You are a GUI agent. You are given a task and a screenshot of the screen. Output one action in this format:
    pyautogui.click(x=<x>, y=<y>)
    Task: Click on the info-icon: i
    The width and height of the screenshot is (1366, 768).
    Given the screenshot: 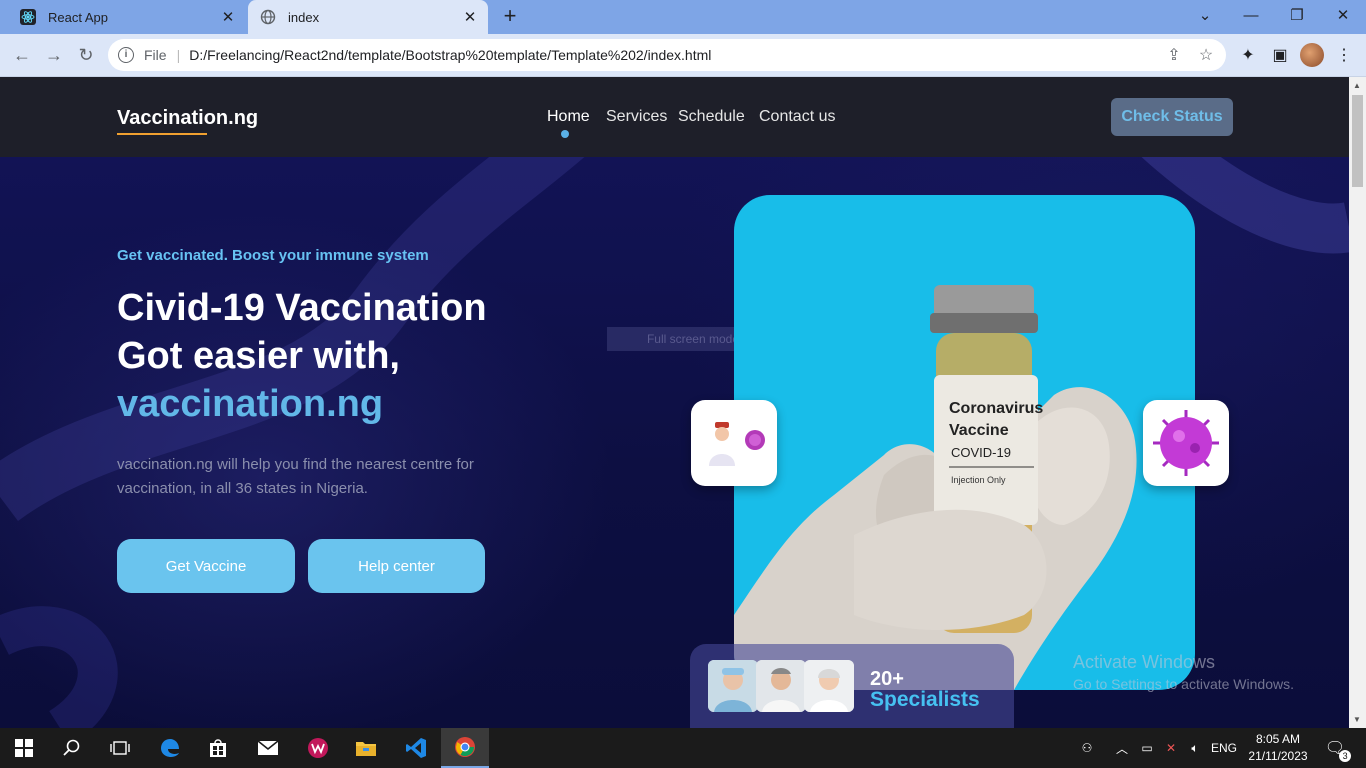 What is the action you would take?
    pyautogui.click(x=126, y=55)
    